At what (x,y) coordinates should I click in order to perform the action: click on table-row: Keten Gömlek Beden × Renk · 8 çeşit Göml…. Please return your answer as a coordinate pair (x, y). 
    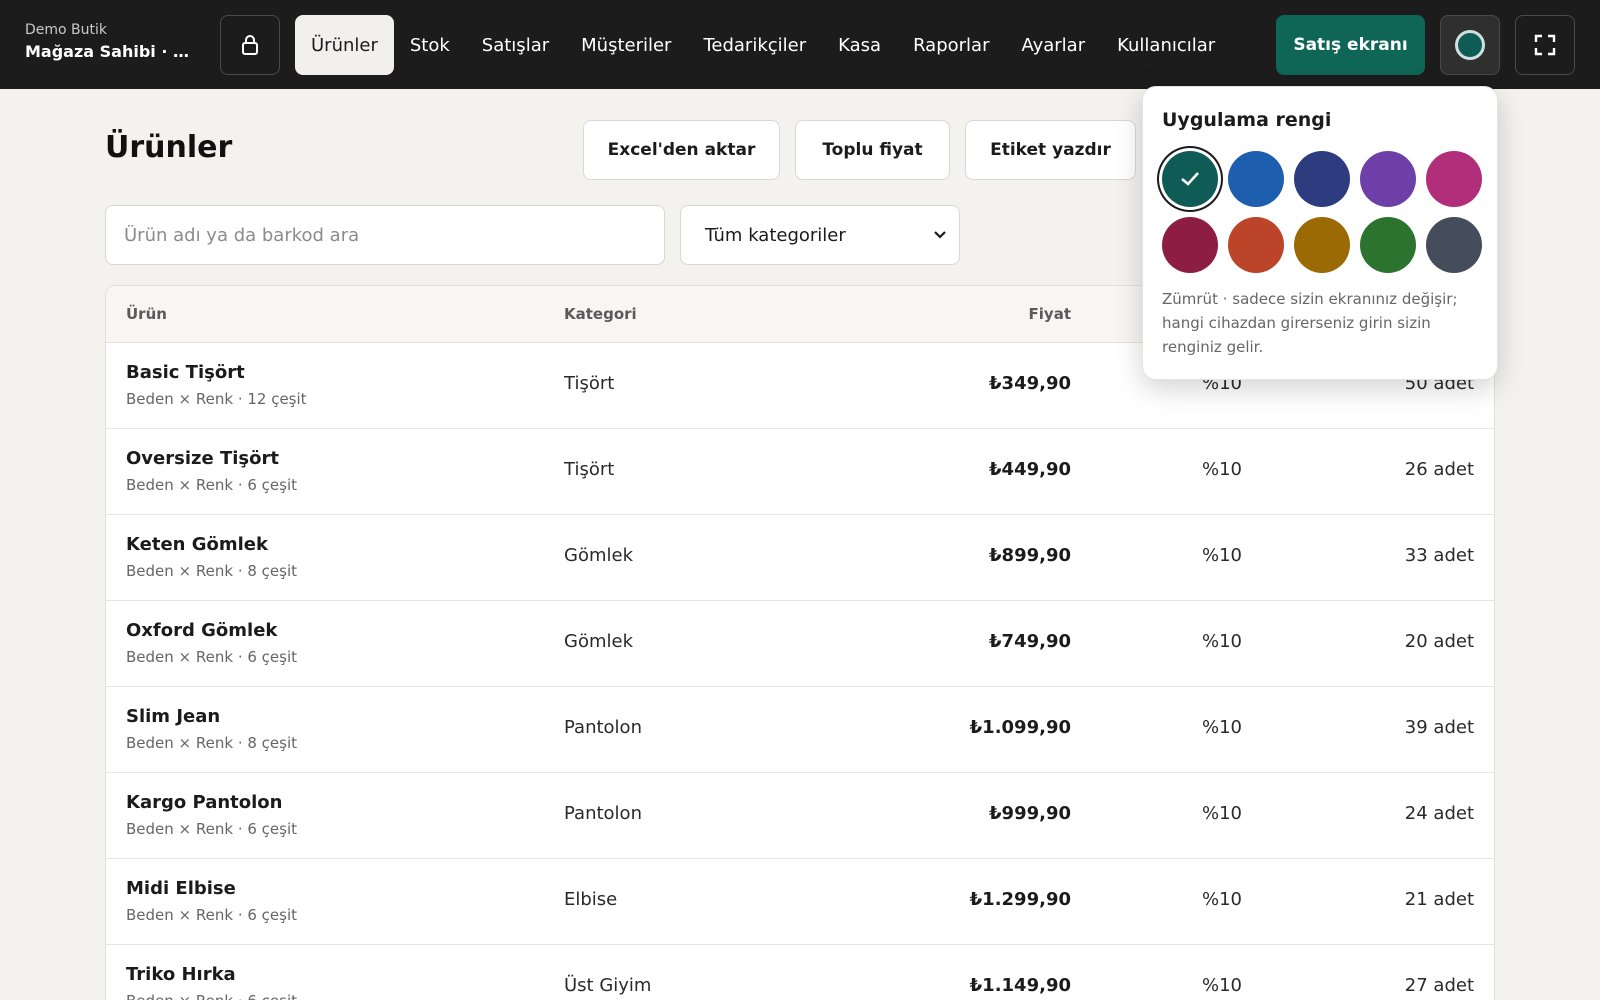
    Looking at the image, I should click on (800, 558).